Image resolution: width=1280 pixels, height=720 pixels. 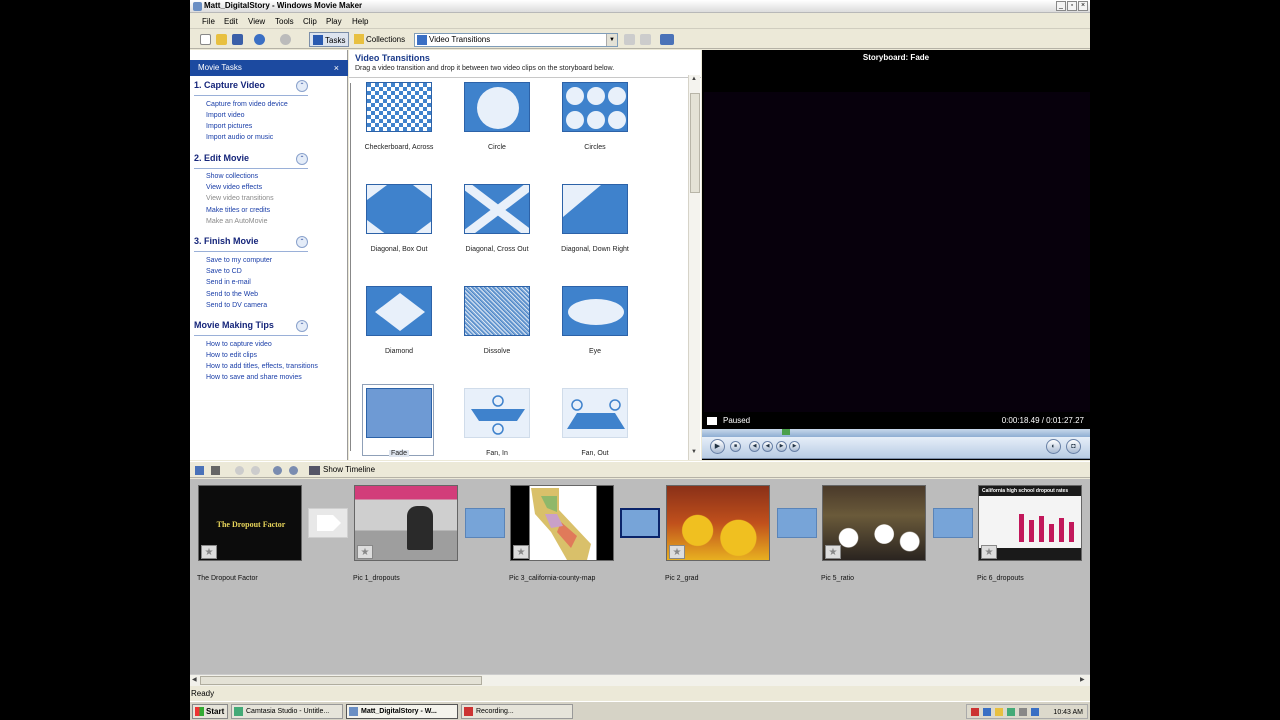 What do you see at coordinates (360, 21) in the screenshot?
I see `menu-help: Help` at bounding box center [360, 21].